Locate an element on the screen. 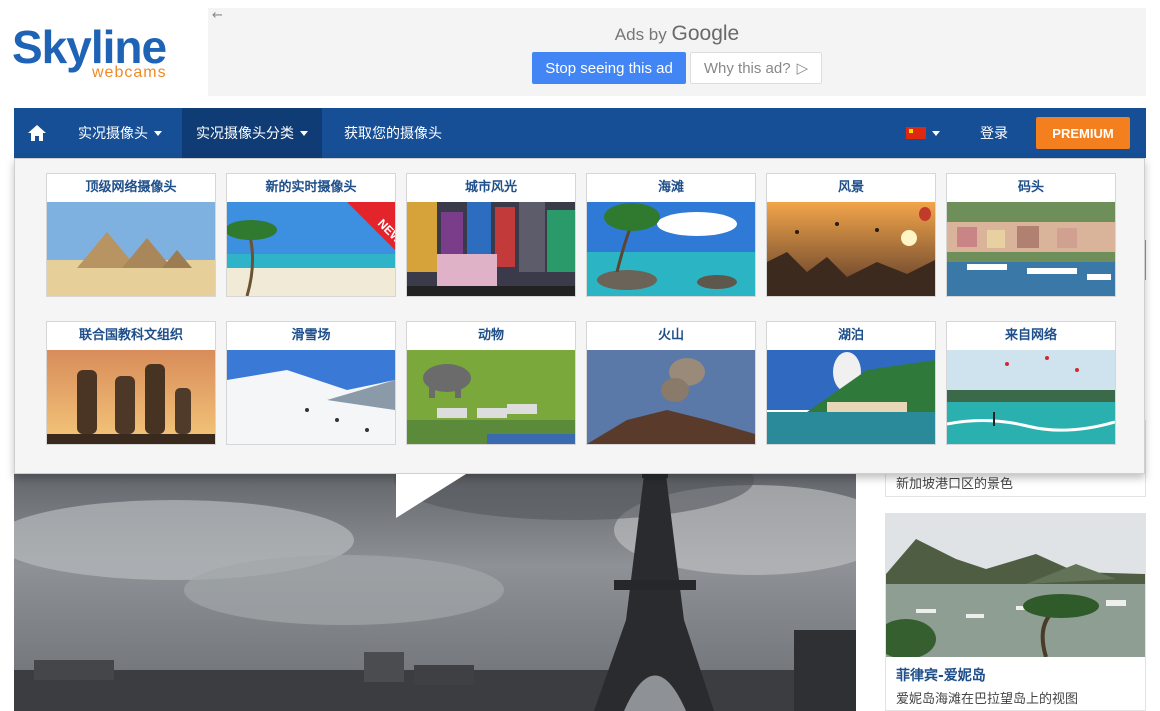 Image resolution: width=1160 pixels, height=711 pixels. play-outline-icon: ▷ is located at coordinates (802, 68).